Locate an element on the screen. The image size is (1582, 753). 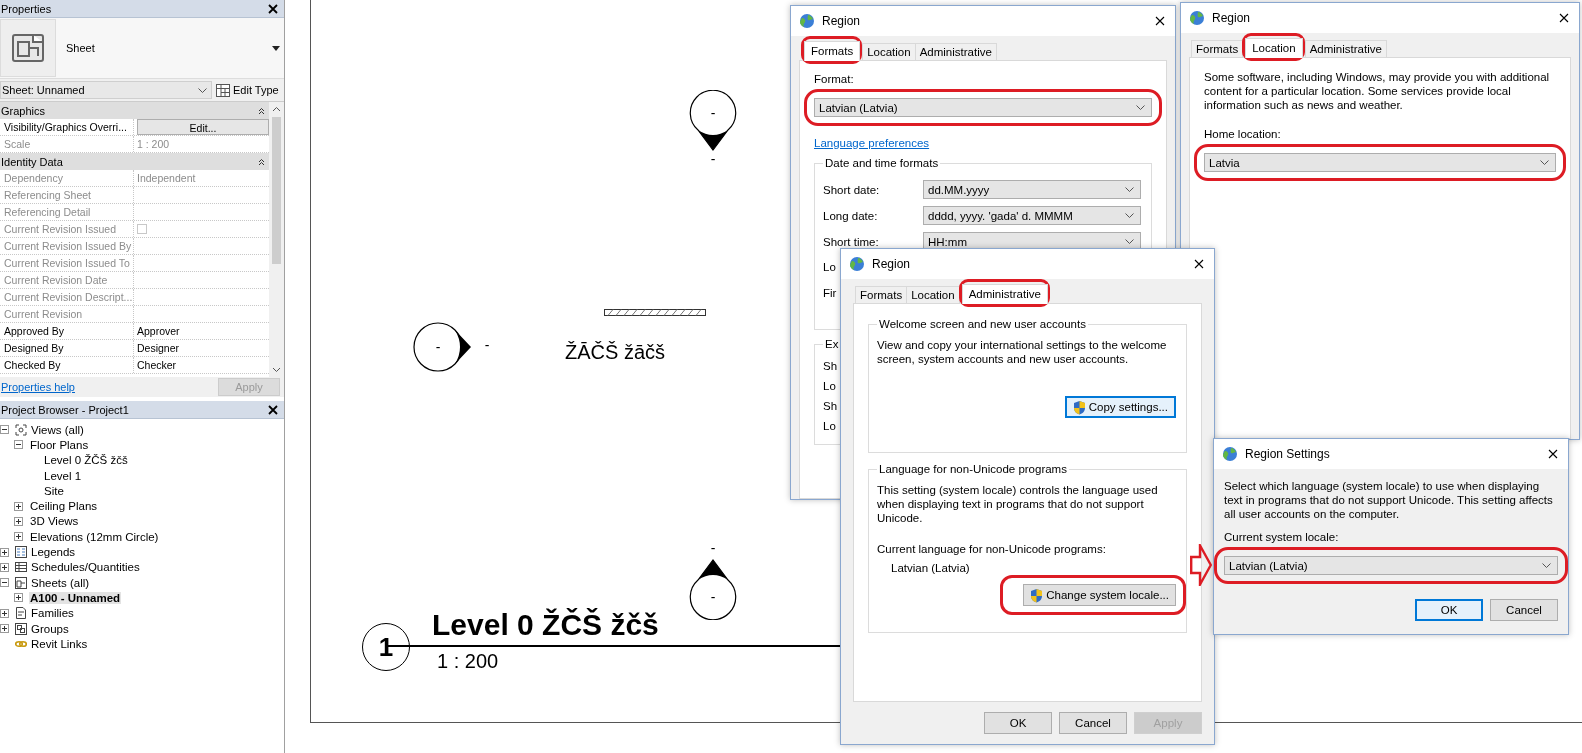
property-label: Checked By is located at coordinates (67, 365).